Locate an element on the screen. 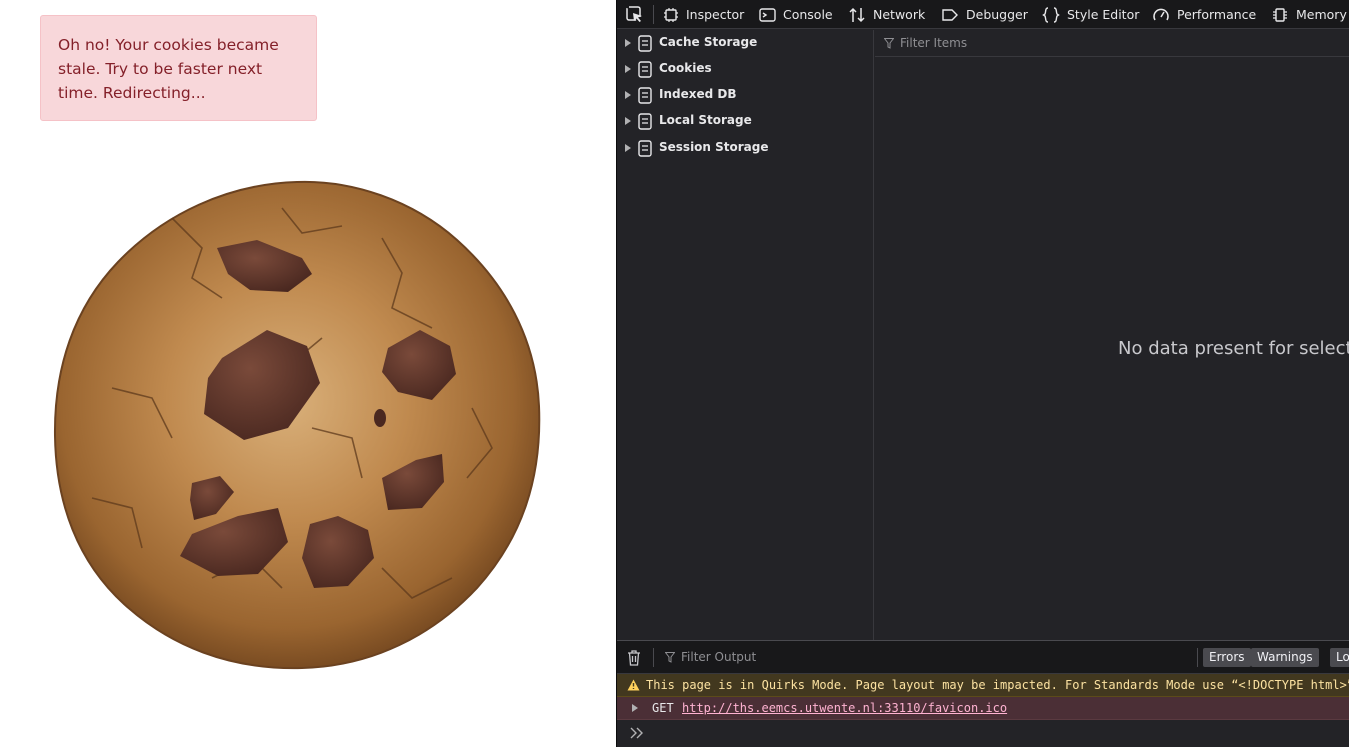  filter-items-input: Filter Items is located at coordinates (1112, 43).